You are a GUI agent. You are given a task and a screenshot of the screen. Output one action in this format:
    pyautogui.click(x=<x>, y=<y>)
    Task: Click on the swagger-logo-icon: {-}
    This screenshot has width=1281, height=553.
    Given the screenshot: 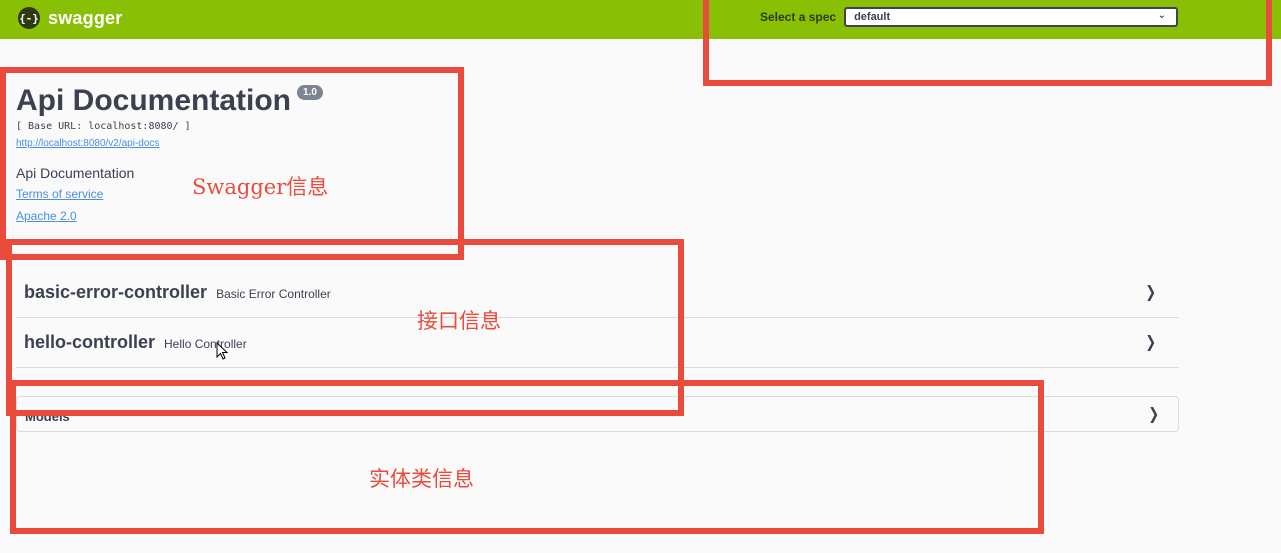 What is the action you would take?
    pyautogui.click(x=29, y=18)
    